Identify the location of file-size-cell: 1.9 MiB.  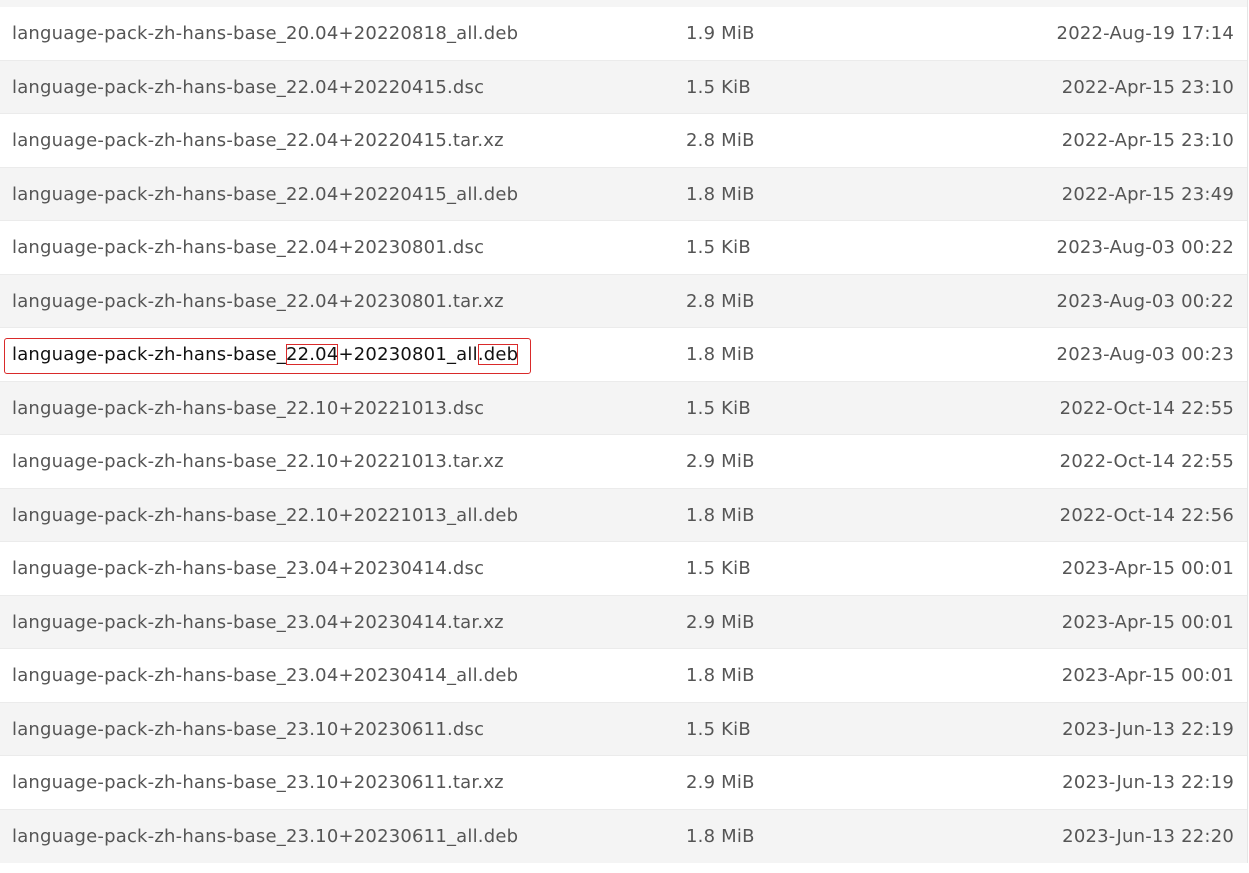
(720, 33).